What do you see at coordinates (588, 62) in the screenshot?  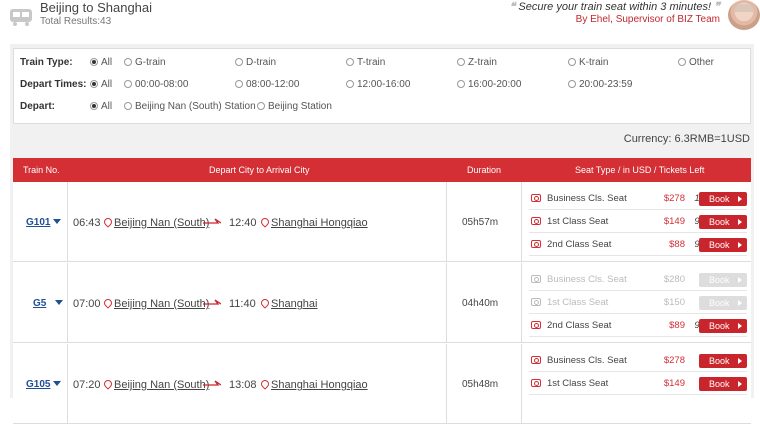 I see `train-type-k: K-train` at bounding box center [588, 62].